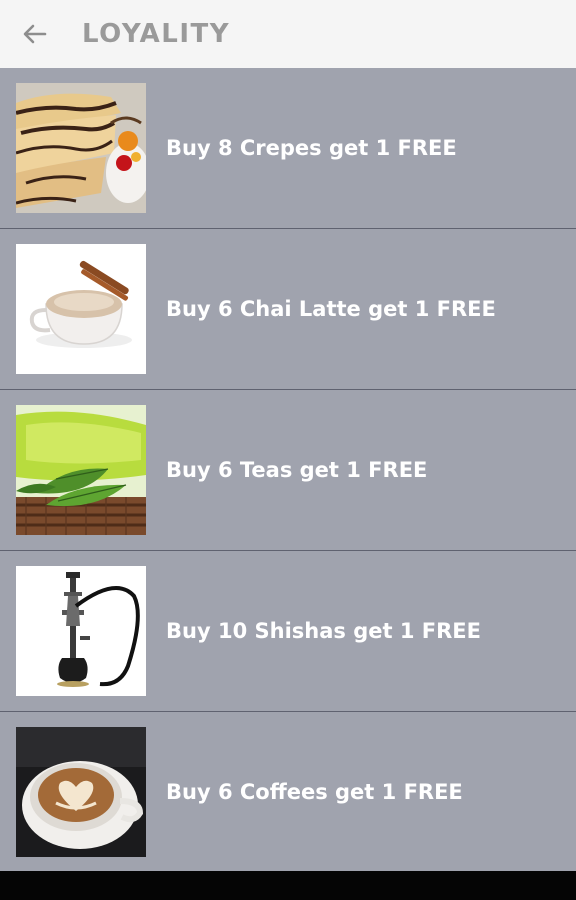 This screenshot has height=900, width=576. Describe the element at coordinates (311, 148) in the screenshot. I see `list-item-label: Buy 8 Crepes get 1 FREE` at that location.